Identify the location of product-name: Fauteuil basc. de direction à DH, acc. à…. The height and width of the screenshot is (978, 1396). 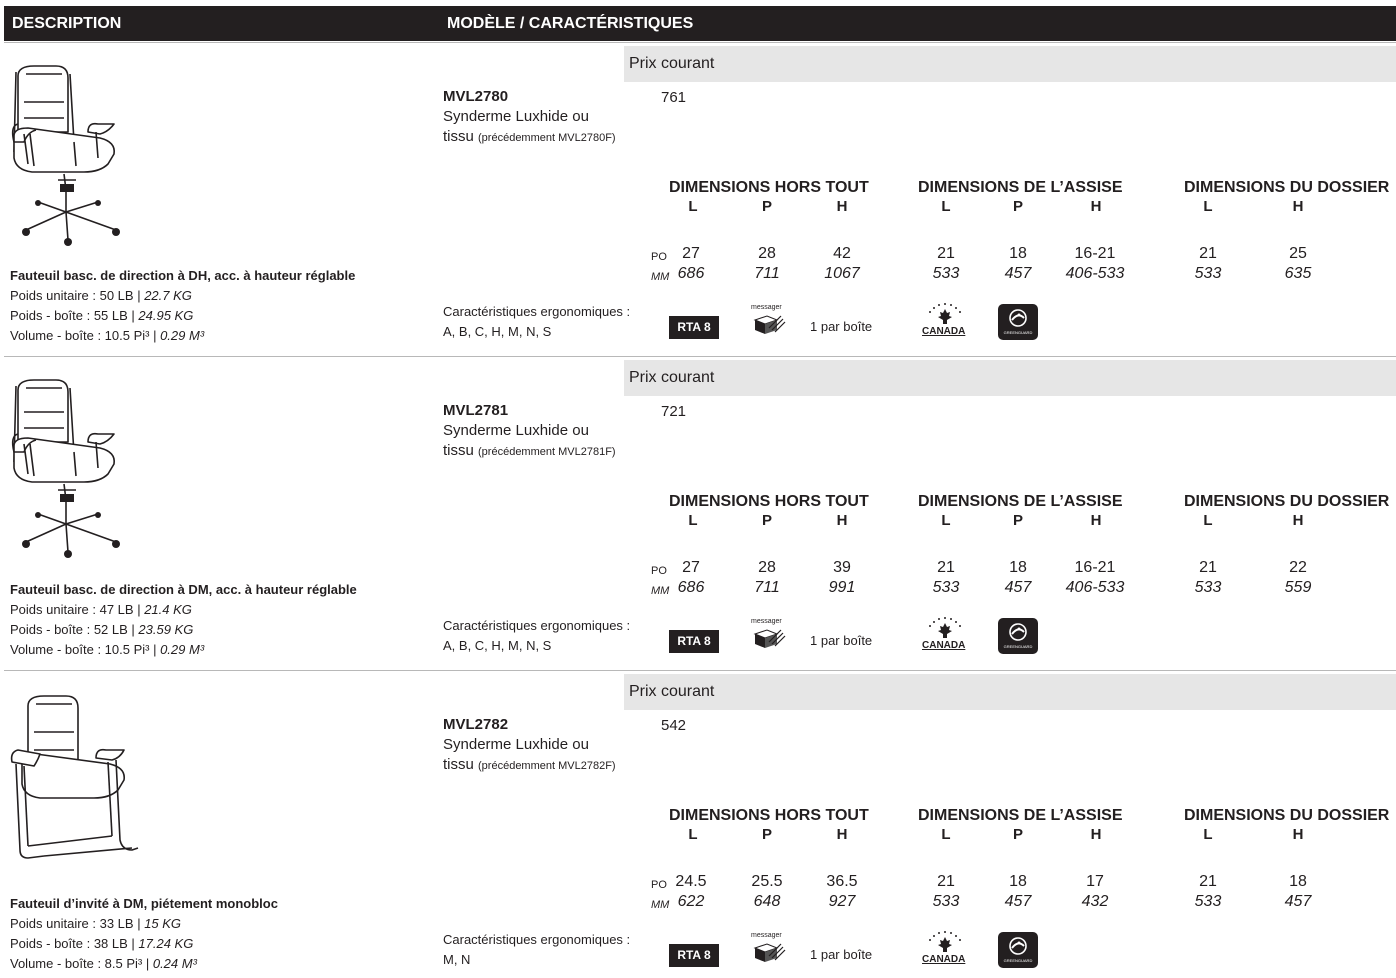
(183, 275).